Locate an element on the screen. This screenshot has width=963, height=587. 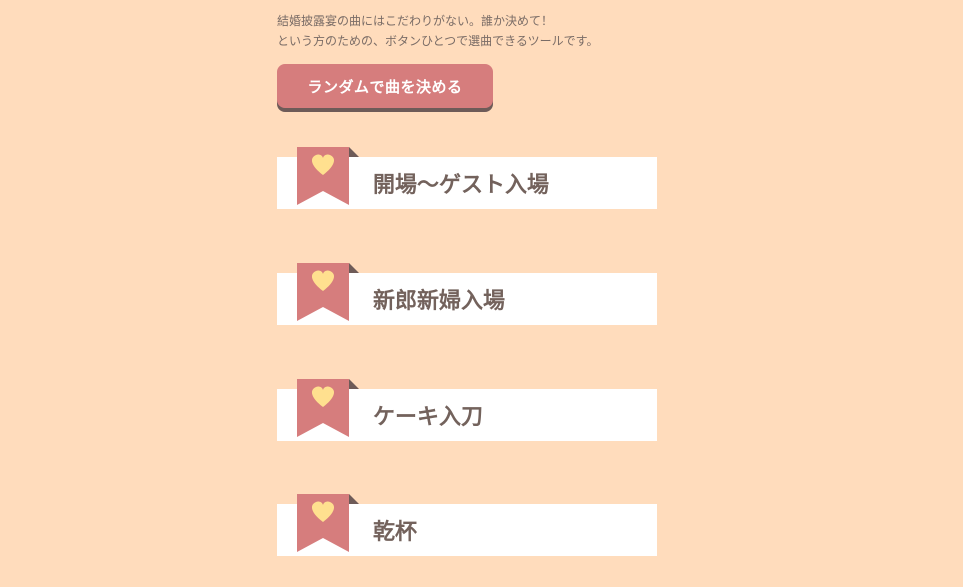
scene-label: 新郎新婦入場 is located at coordinates (439, 301).